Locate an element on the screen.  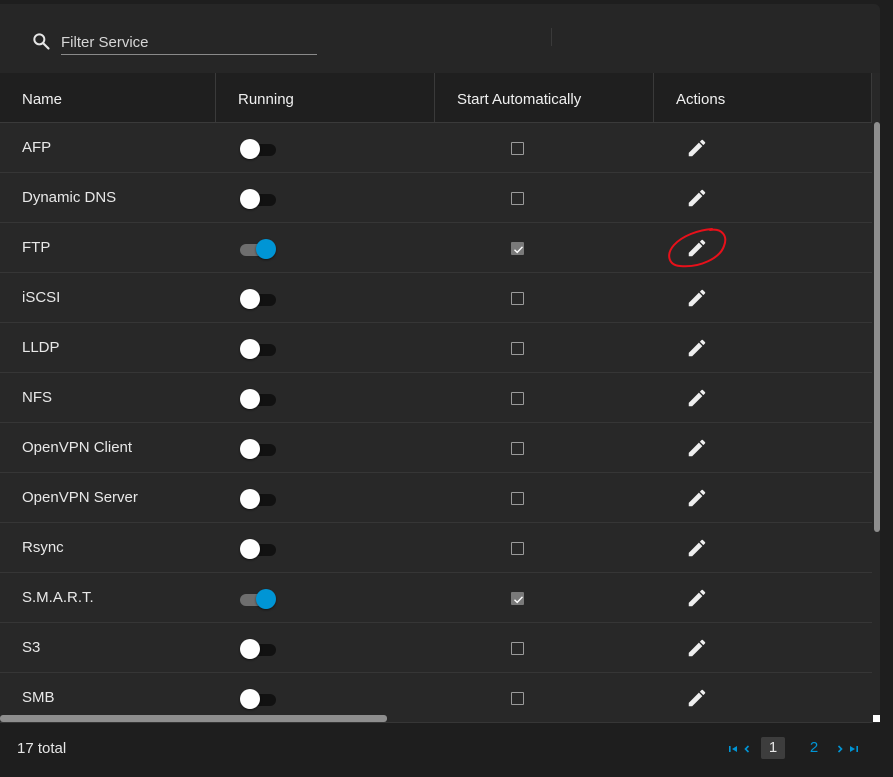
vertical-scrollbar is located at coordinates (877, 327).